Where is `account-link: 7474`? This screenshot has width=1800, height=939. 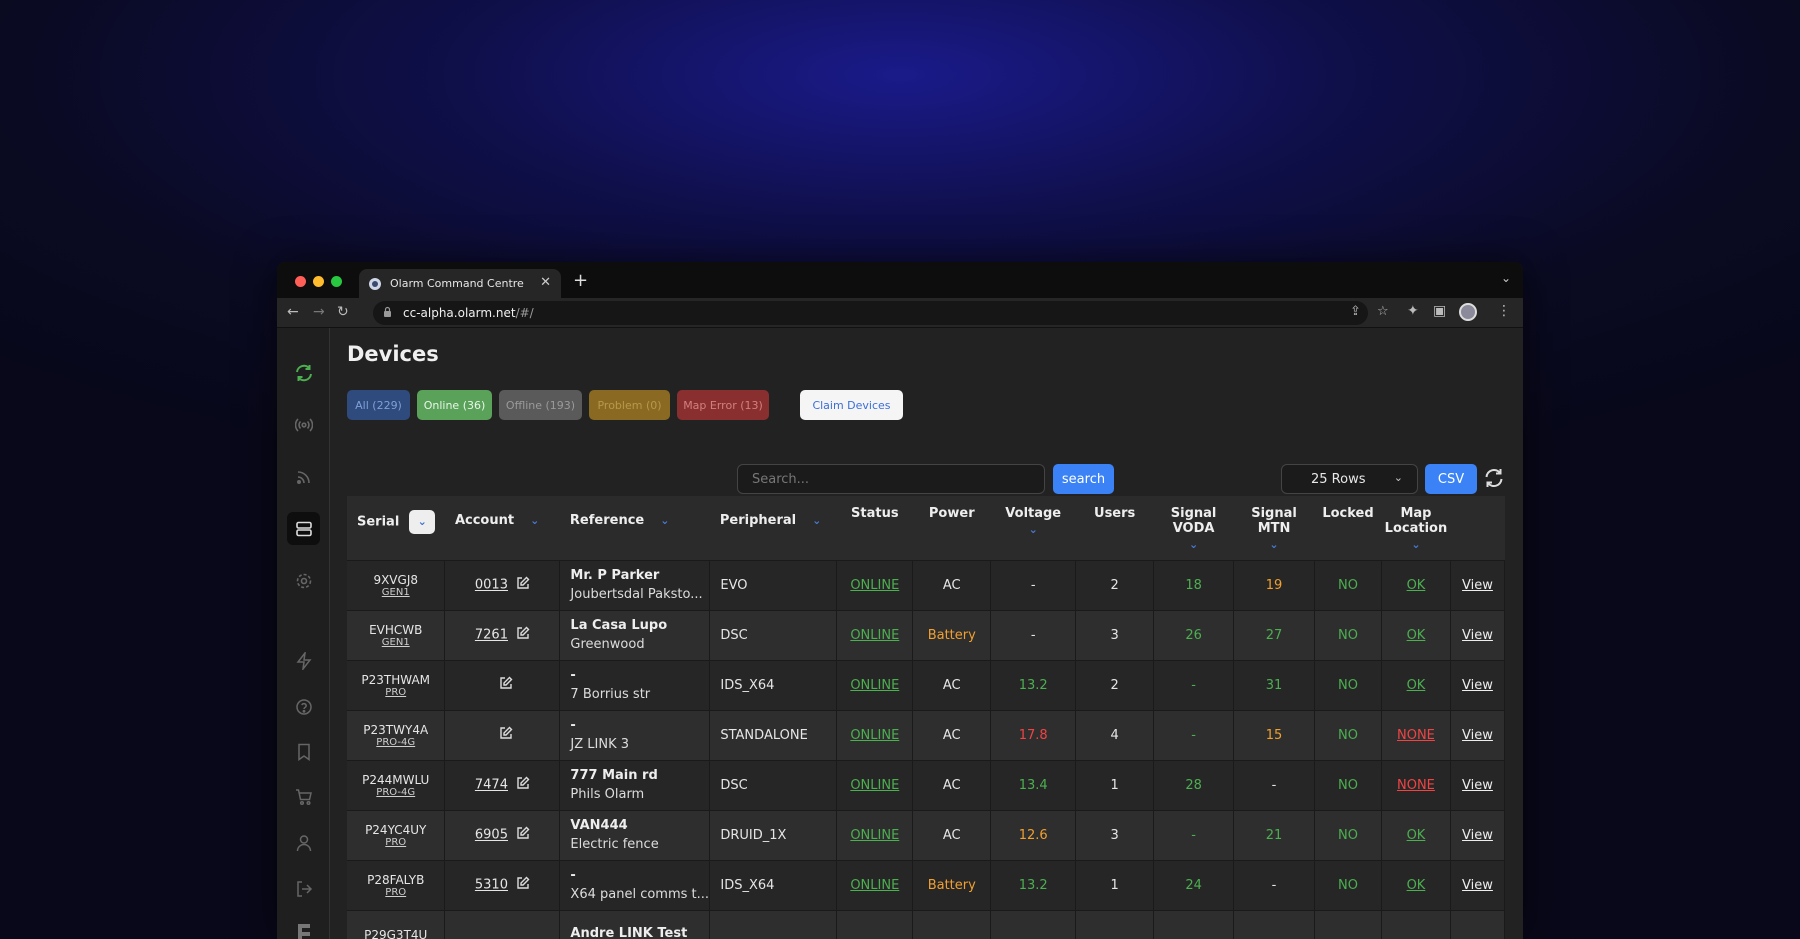 account-link: 7474 is located at coordinates (491, 785).